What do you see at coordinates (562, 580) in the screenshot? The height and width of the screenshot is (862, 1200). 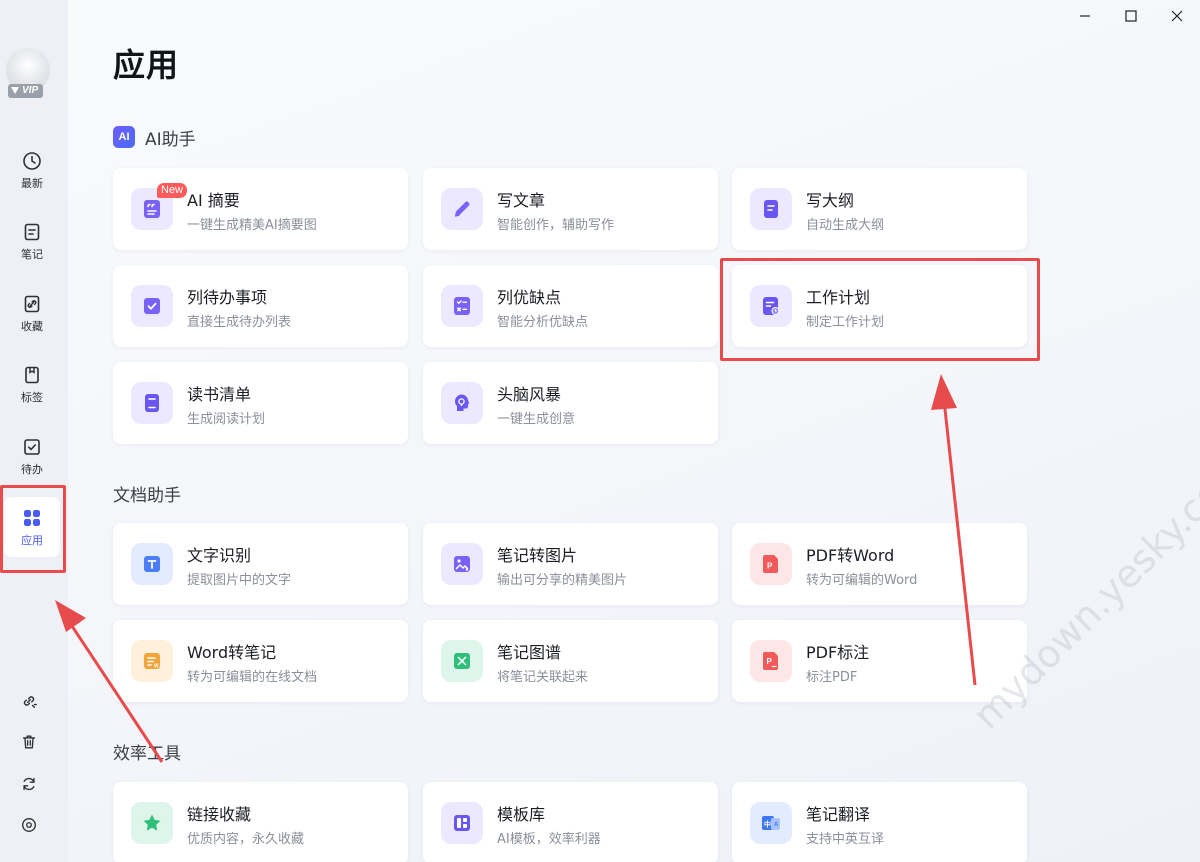 I see `card-desc: 输出可分享的精美图片` at bounding box center [562, 580].